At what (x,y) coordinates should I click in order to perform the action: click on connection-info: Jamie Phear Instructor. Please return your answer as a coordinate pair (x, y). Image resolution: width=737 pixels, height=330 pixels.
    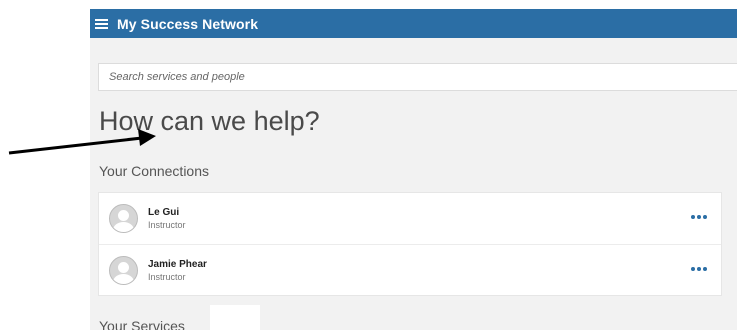
    Looking at the image, I should click on (177, 271).